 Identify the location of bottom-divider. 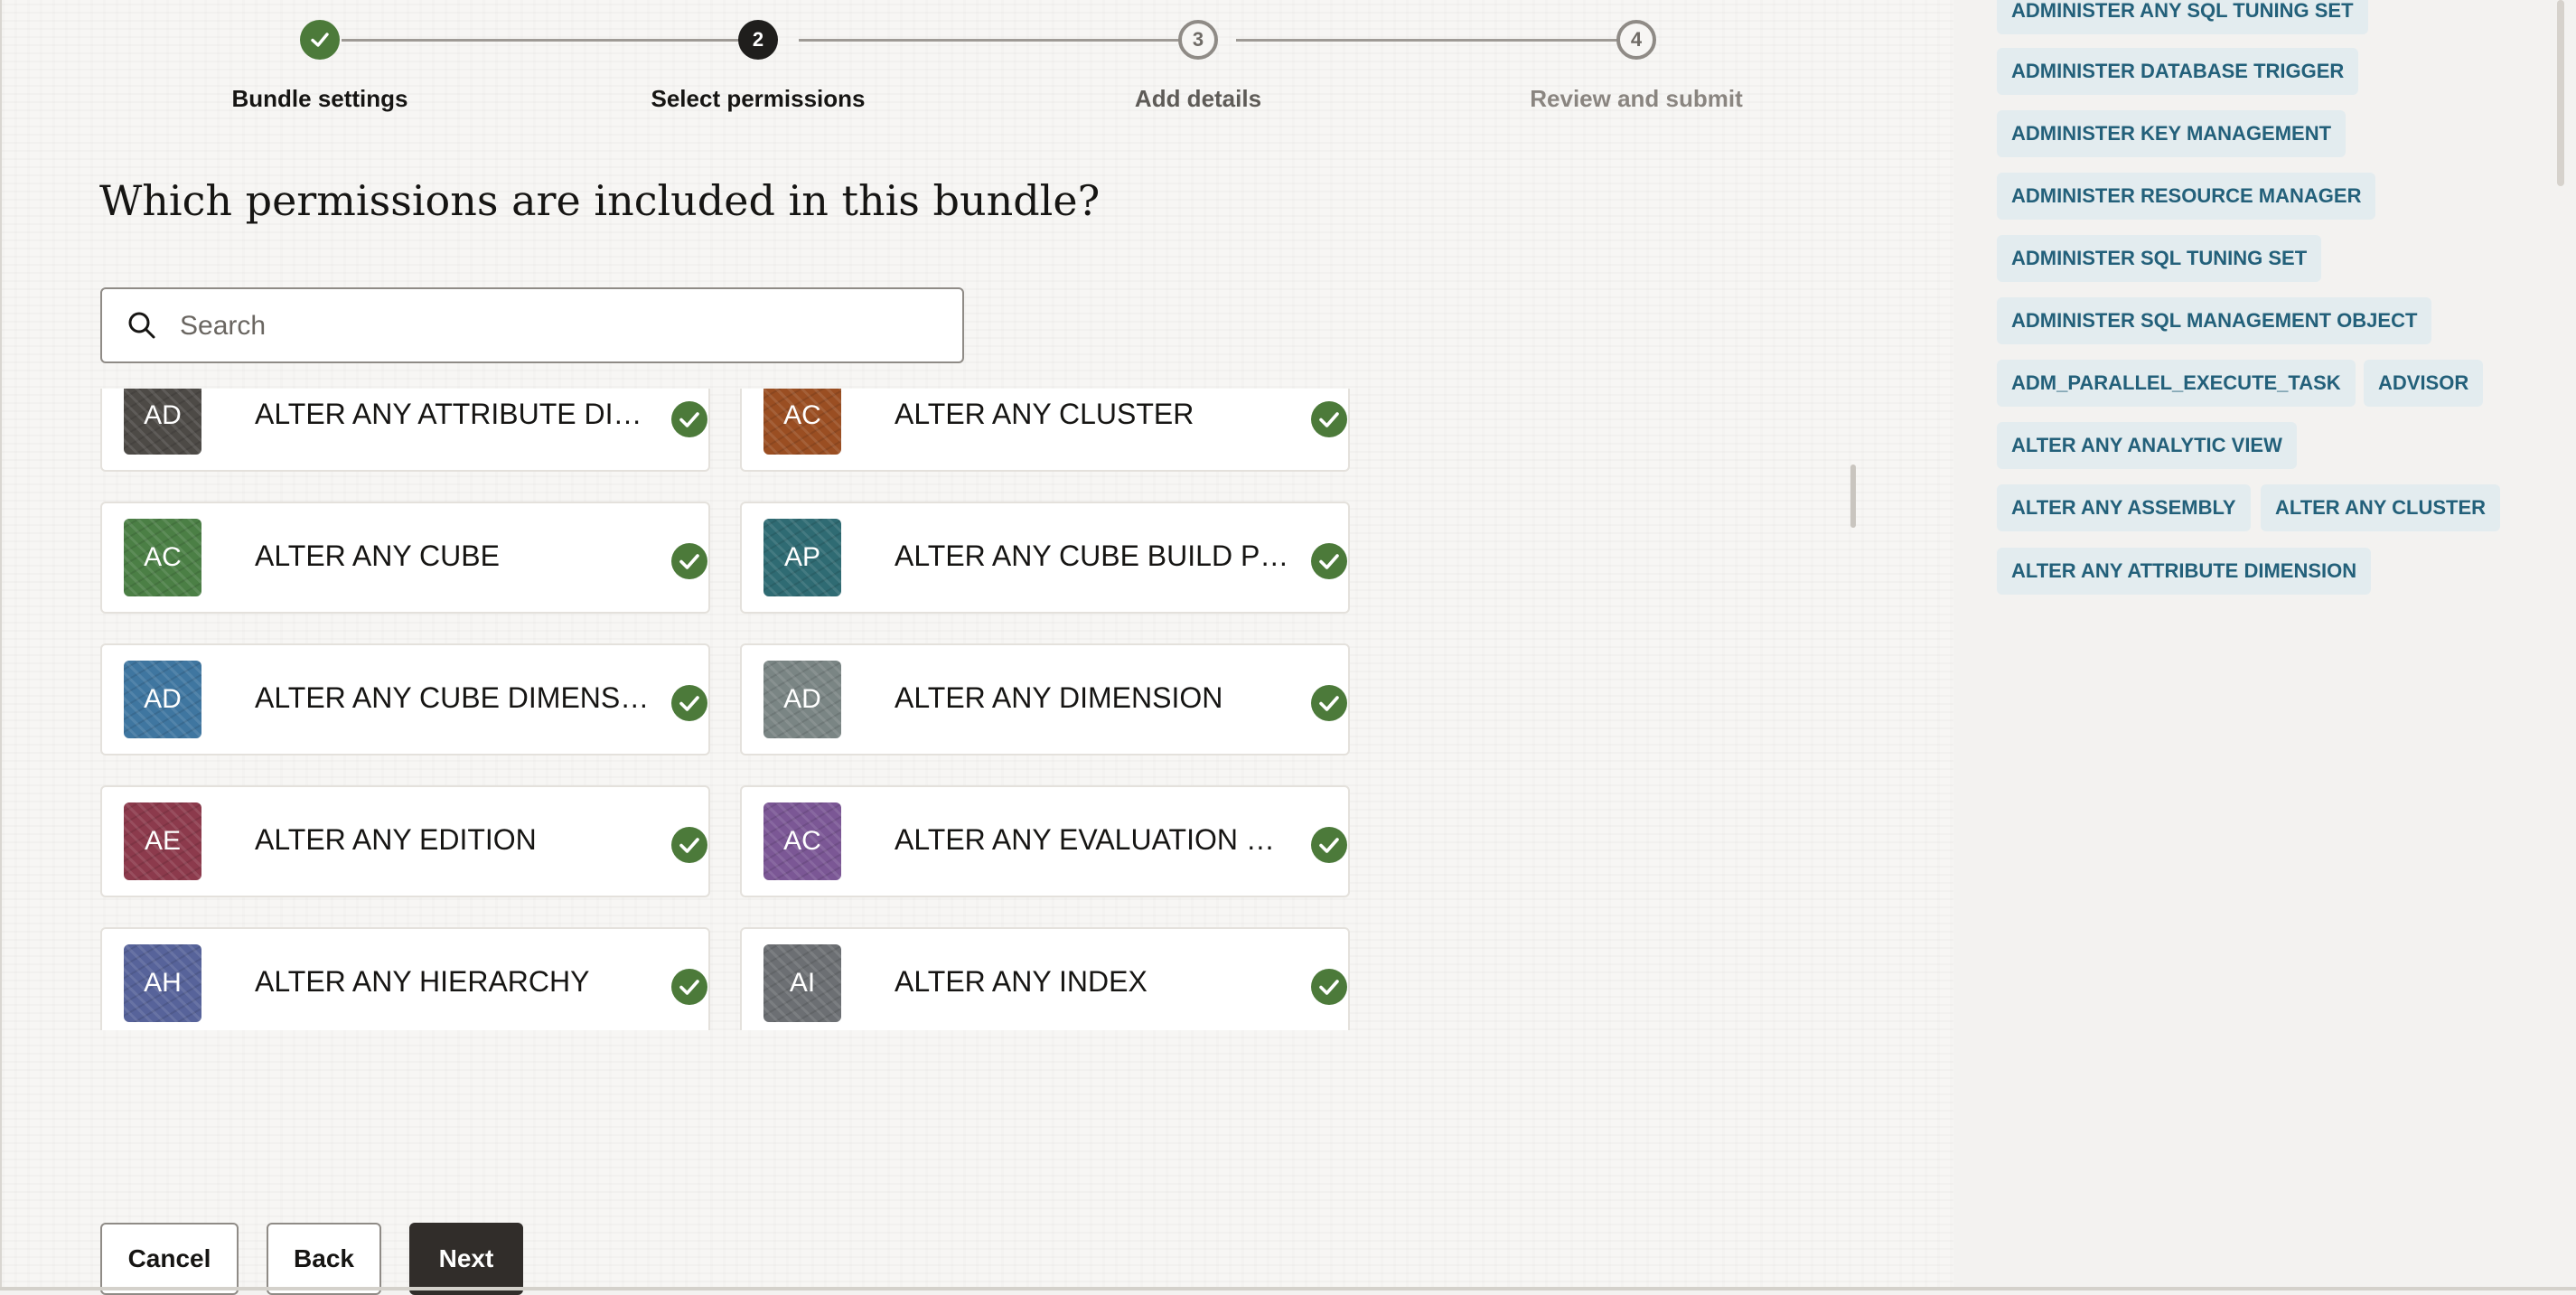
(1288, 1288).